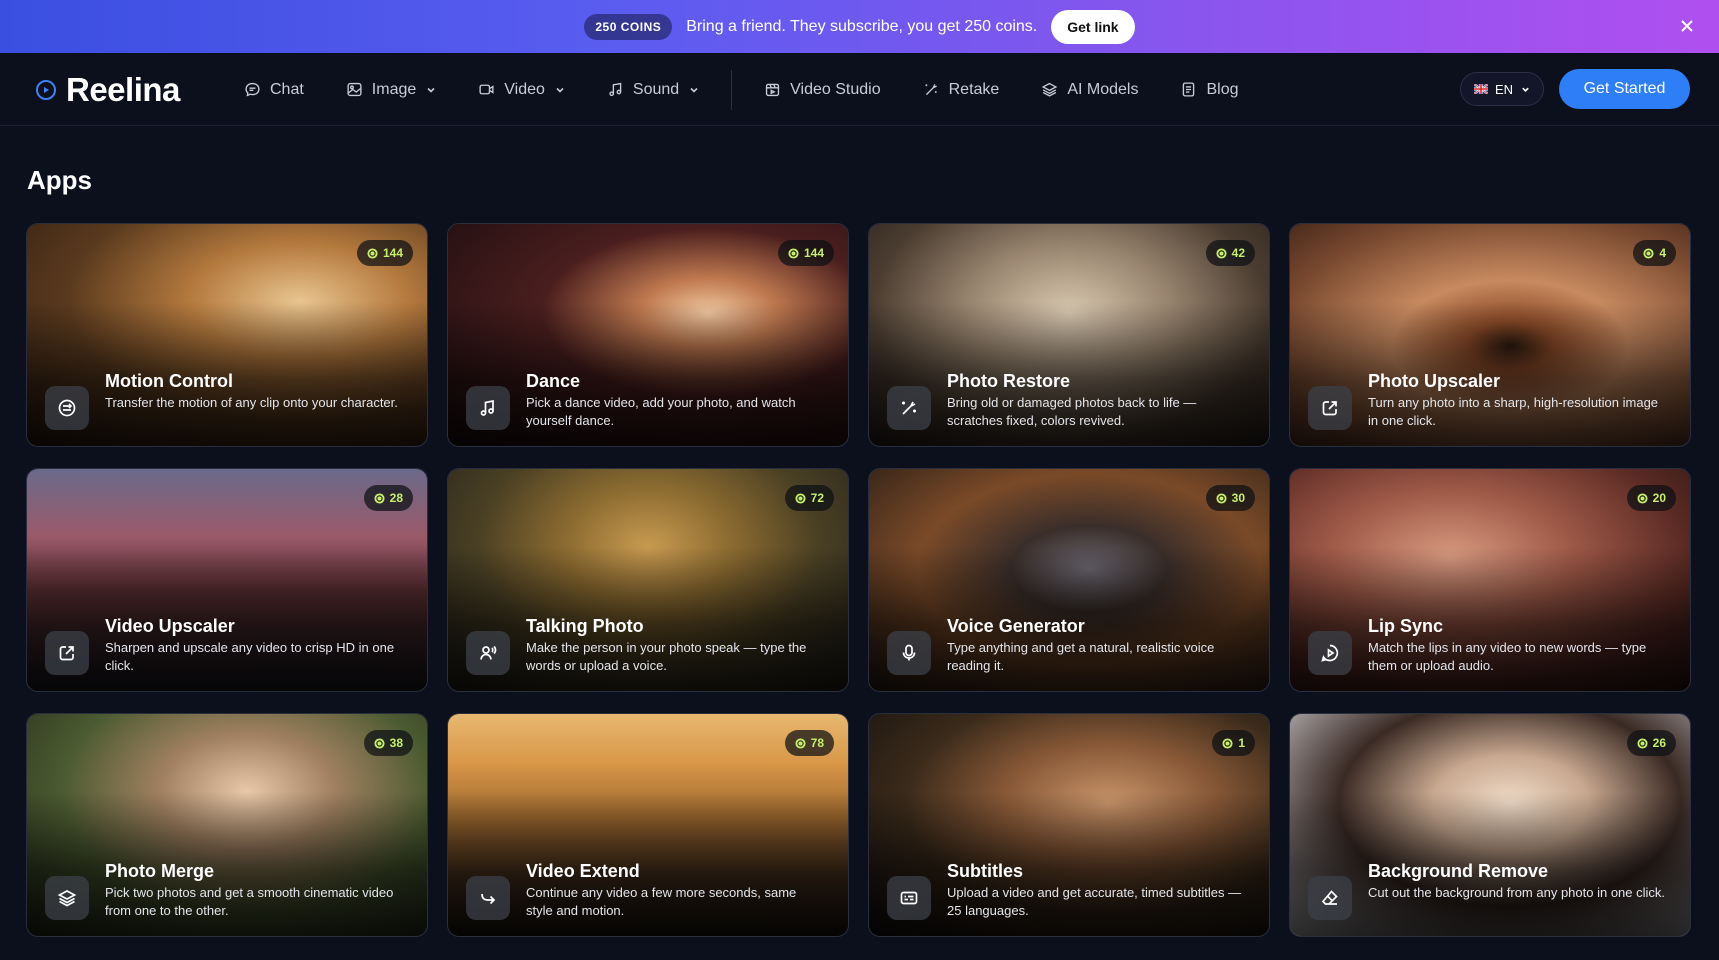 This screenshot has height=960, width=1719. What do you see at coordinates (732, 89) in the screenshot?
I see `nav-divider` at bounding box center [732, 89].